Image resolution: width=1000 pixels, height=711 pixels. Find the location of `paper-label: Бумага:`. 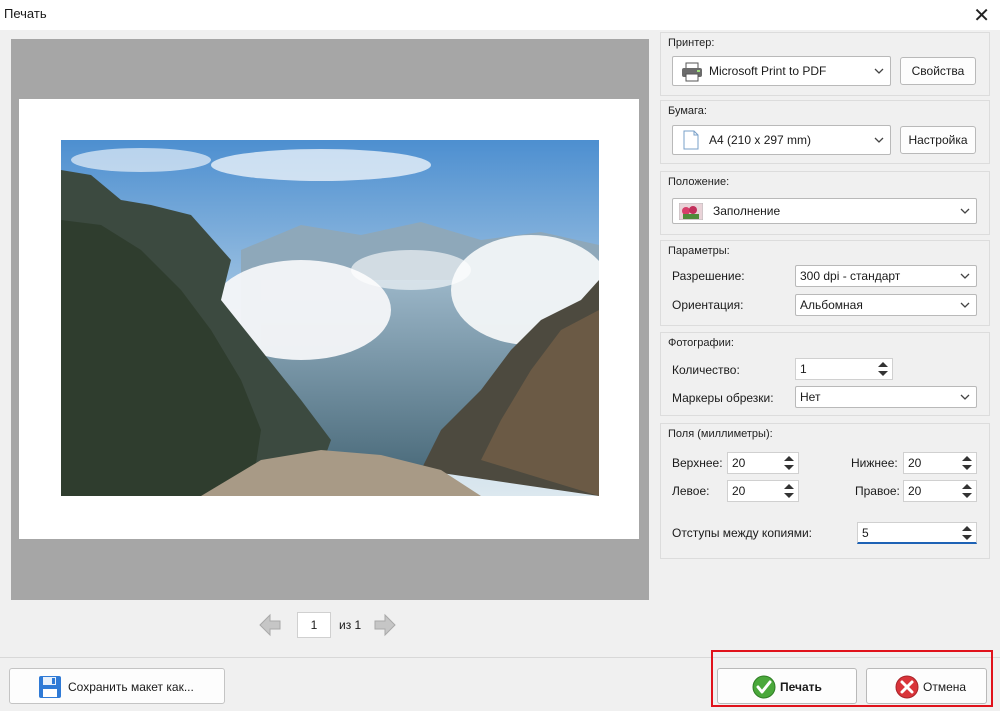

paper-label: Бумага: is located at coordinates (687, 111).